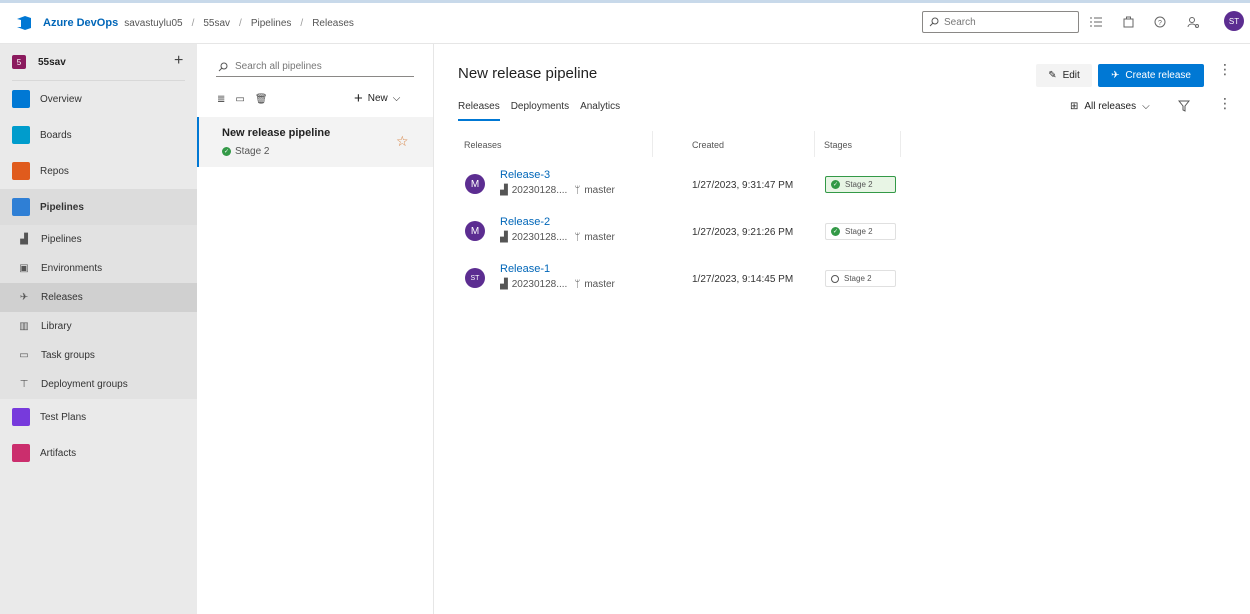  What do you see at coordinates (525, 222) in the screenshot?
I see `release-name-link: Release-2` at bounding box center [525, 222].